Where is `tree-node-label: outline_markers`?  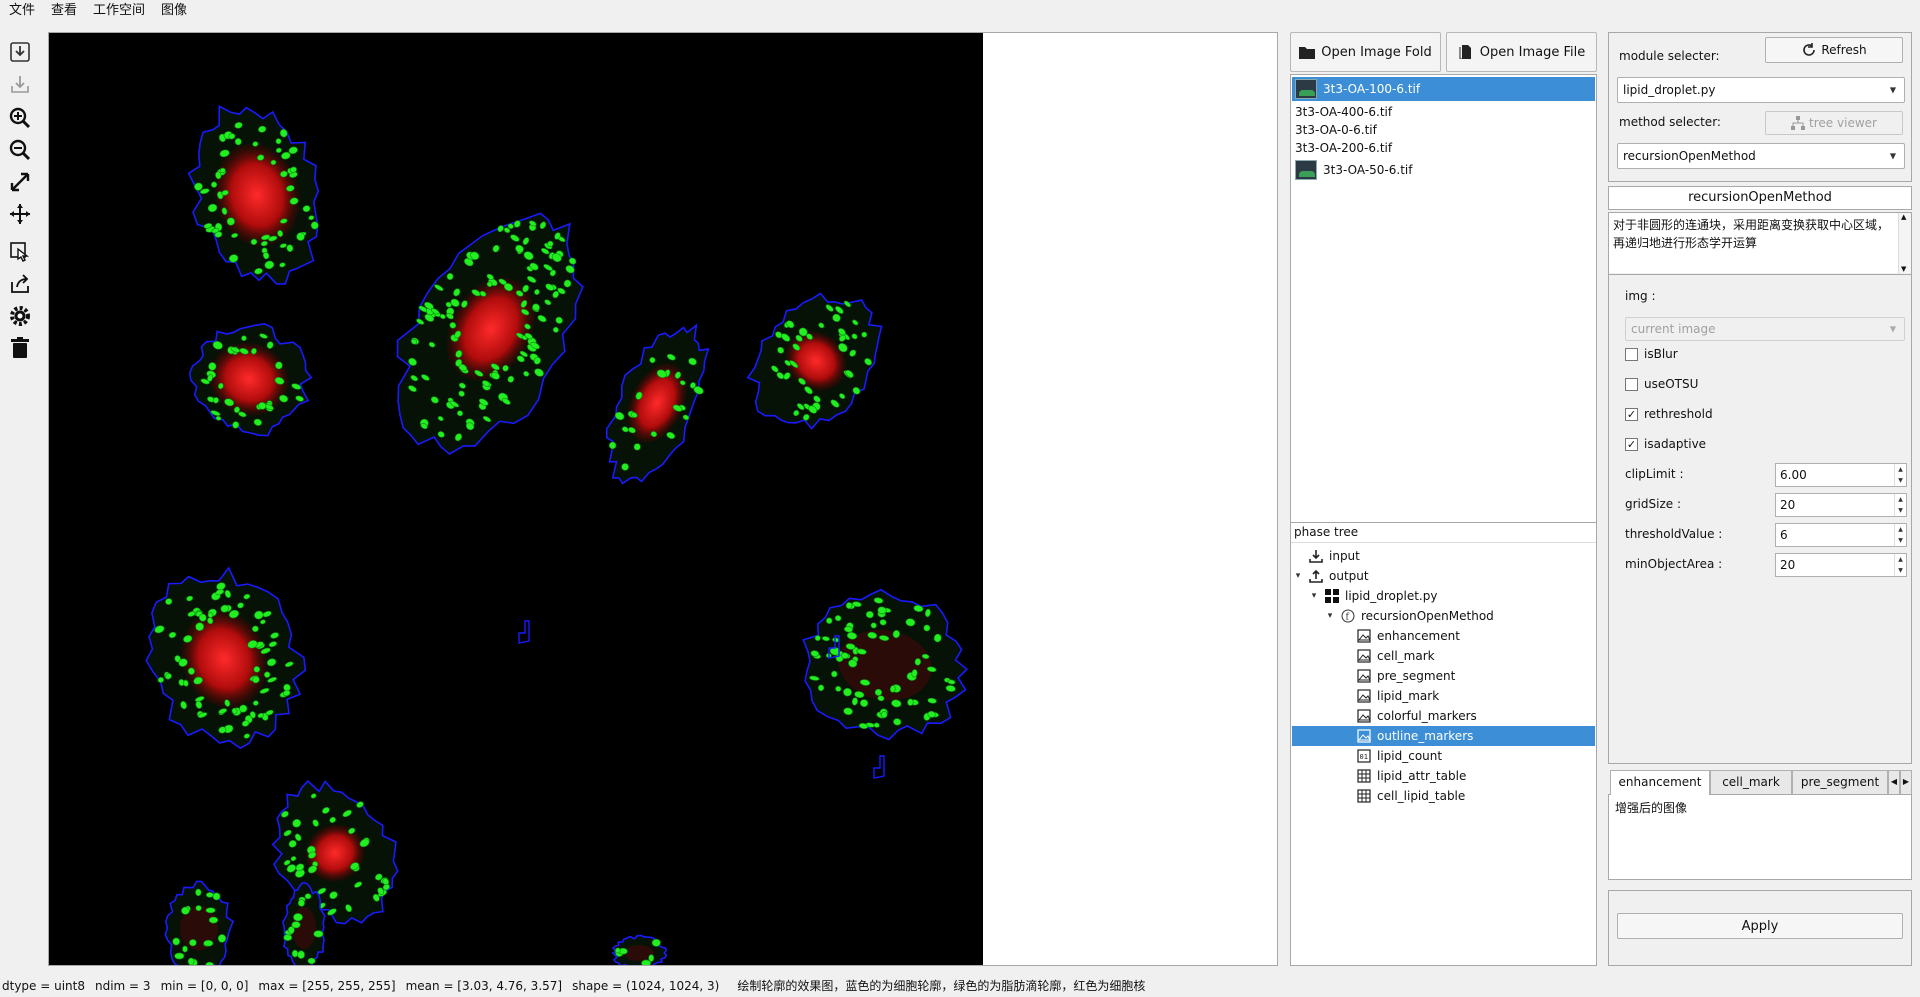 tree-node-label: outline_markers is located at coordinates (1425, 736).